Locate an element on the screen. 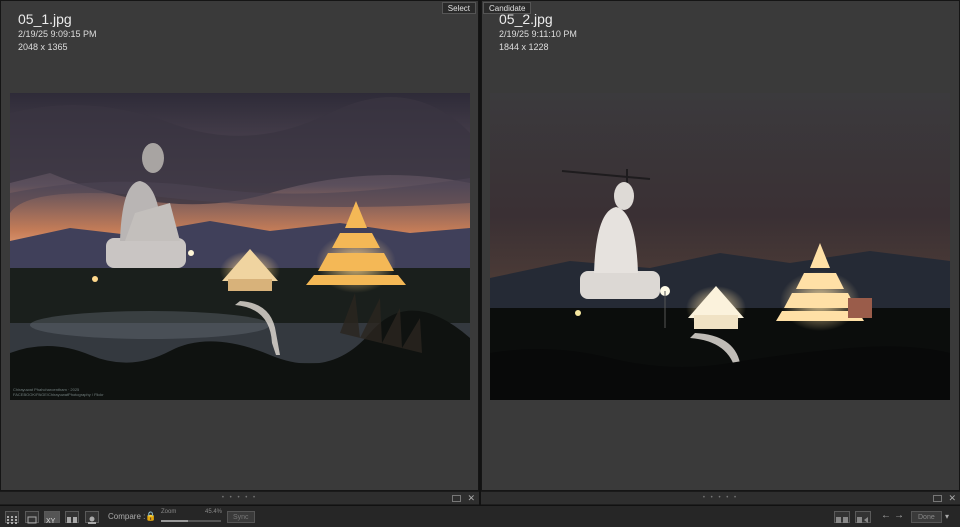 The height and width of the screenshot is (527, 960). sync-button: Sync is located at coordinates (241, 517).